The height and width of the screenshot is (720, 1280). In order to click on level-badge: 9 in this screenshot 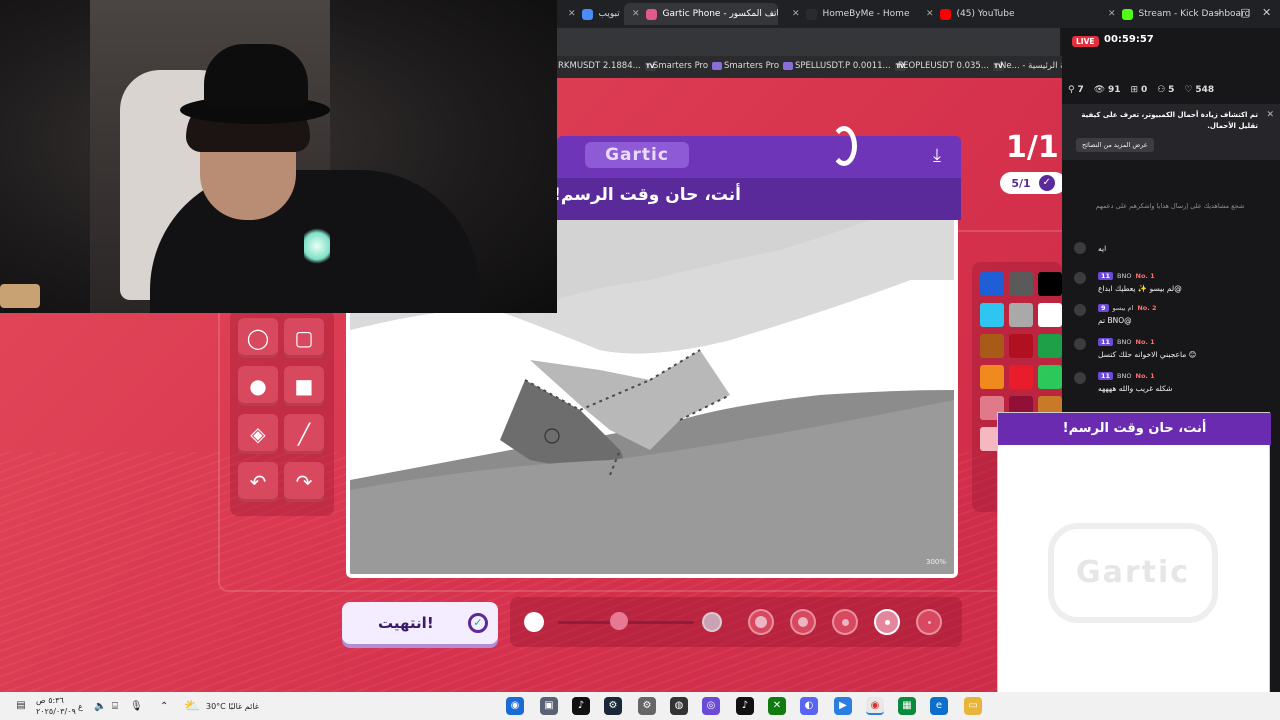, I will do `click(1103, 308)`.